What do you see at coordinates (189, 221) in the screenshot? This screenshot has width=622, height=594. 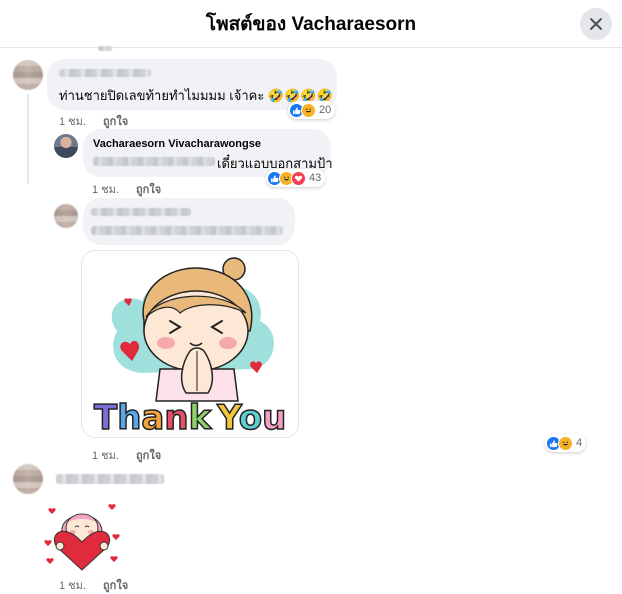 I see `comment-bubble` at bounding box center [189, 221].